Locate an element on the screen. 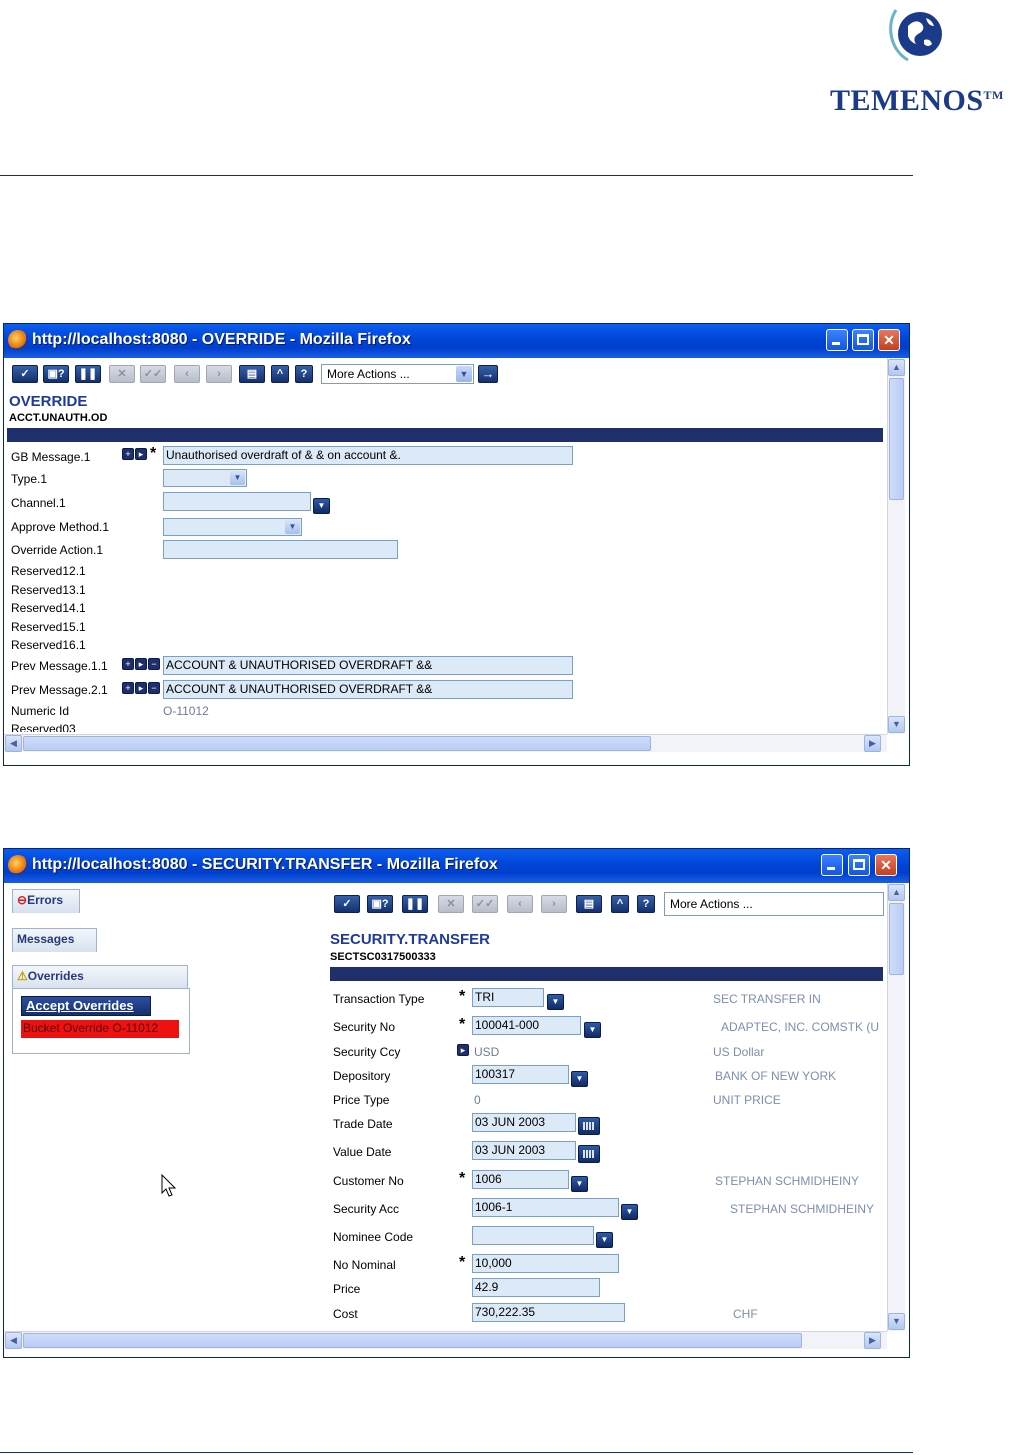 The height and width of the screenshot is (1455, 1011). customer-no-input: 1006 is located at coordinates (520, 1179).